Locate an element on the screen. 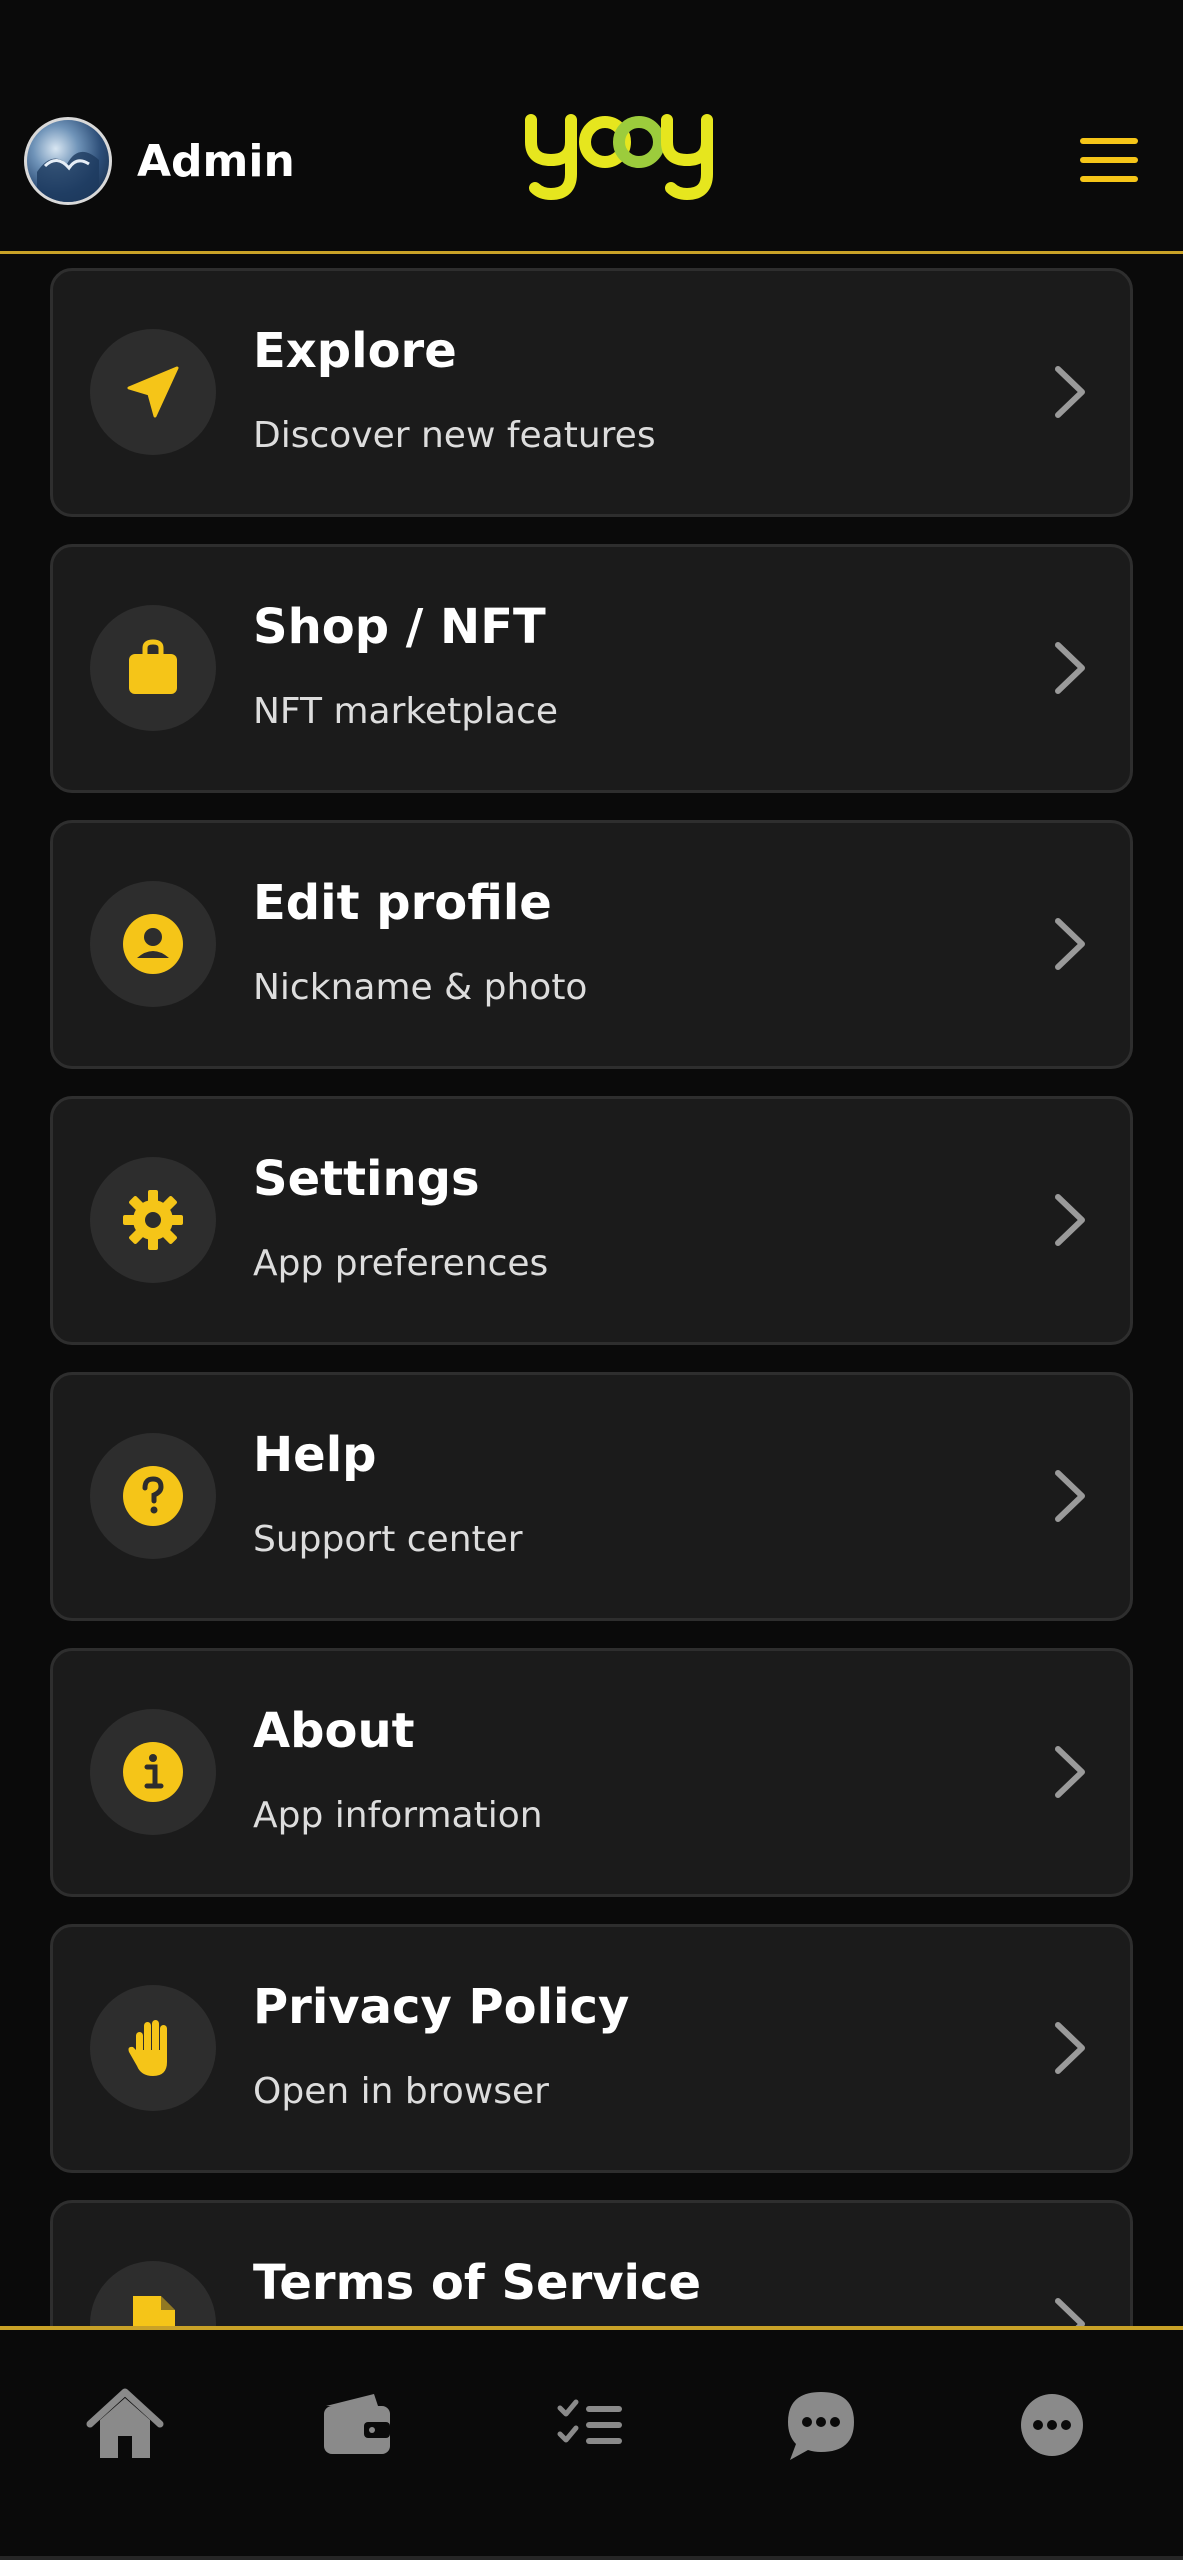 Image resolution: width=1183 pixels, height=2560 pixels. menu-item-edit-profile: Edit profile Nickname & photo is located at coordinates (591, 944).